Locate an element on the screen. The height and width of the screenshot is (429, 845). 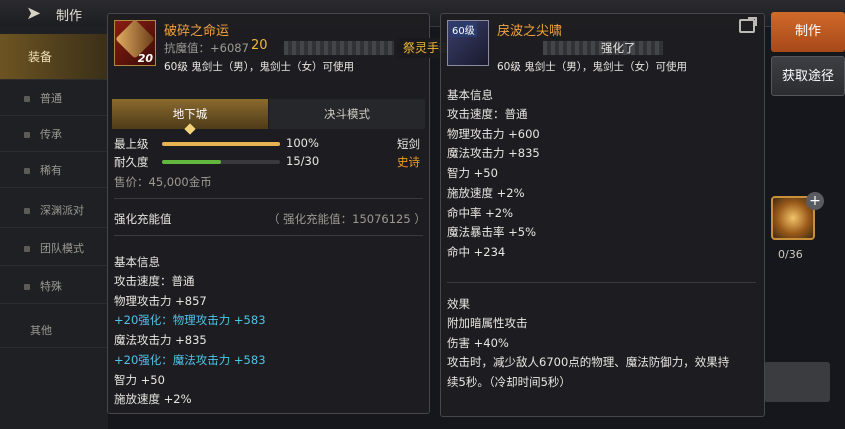
stat-line: 物理攻击力 +600 is located at coordinates (493, 133).